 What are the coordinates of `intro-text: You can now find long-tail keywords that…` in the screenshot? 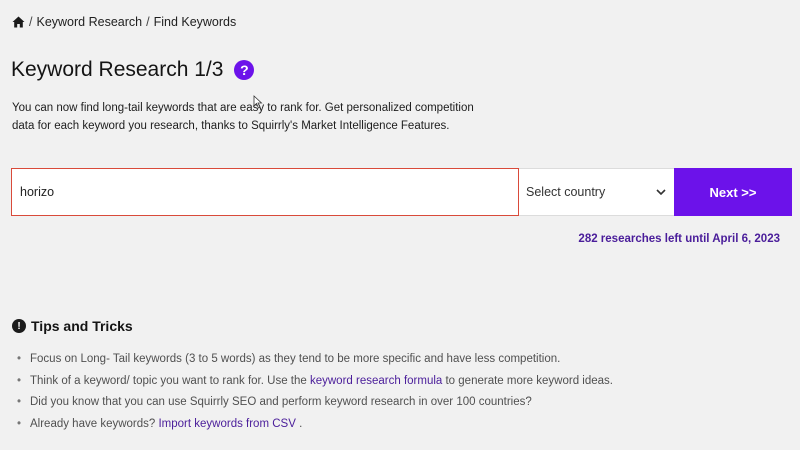 It's located at (243, 117).